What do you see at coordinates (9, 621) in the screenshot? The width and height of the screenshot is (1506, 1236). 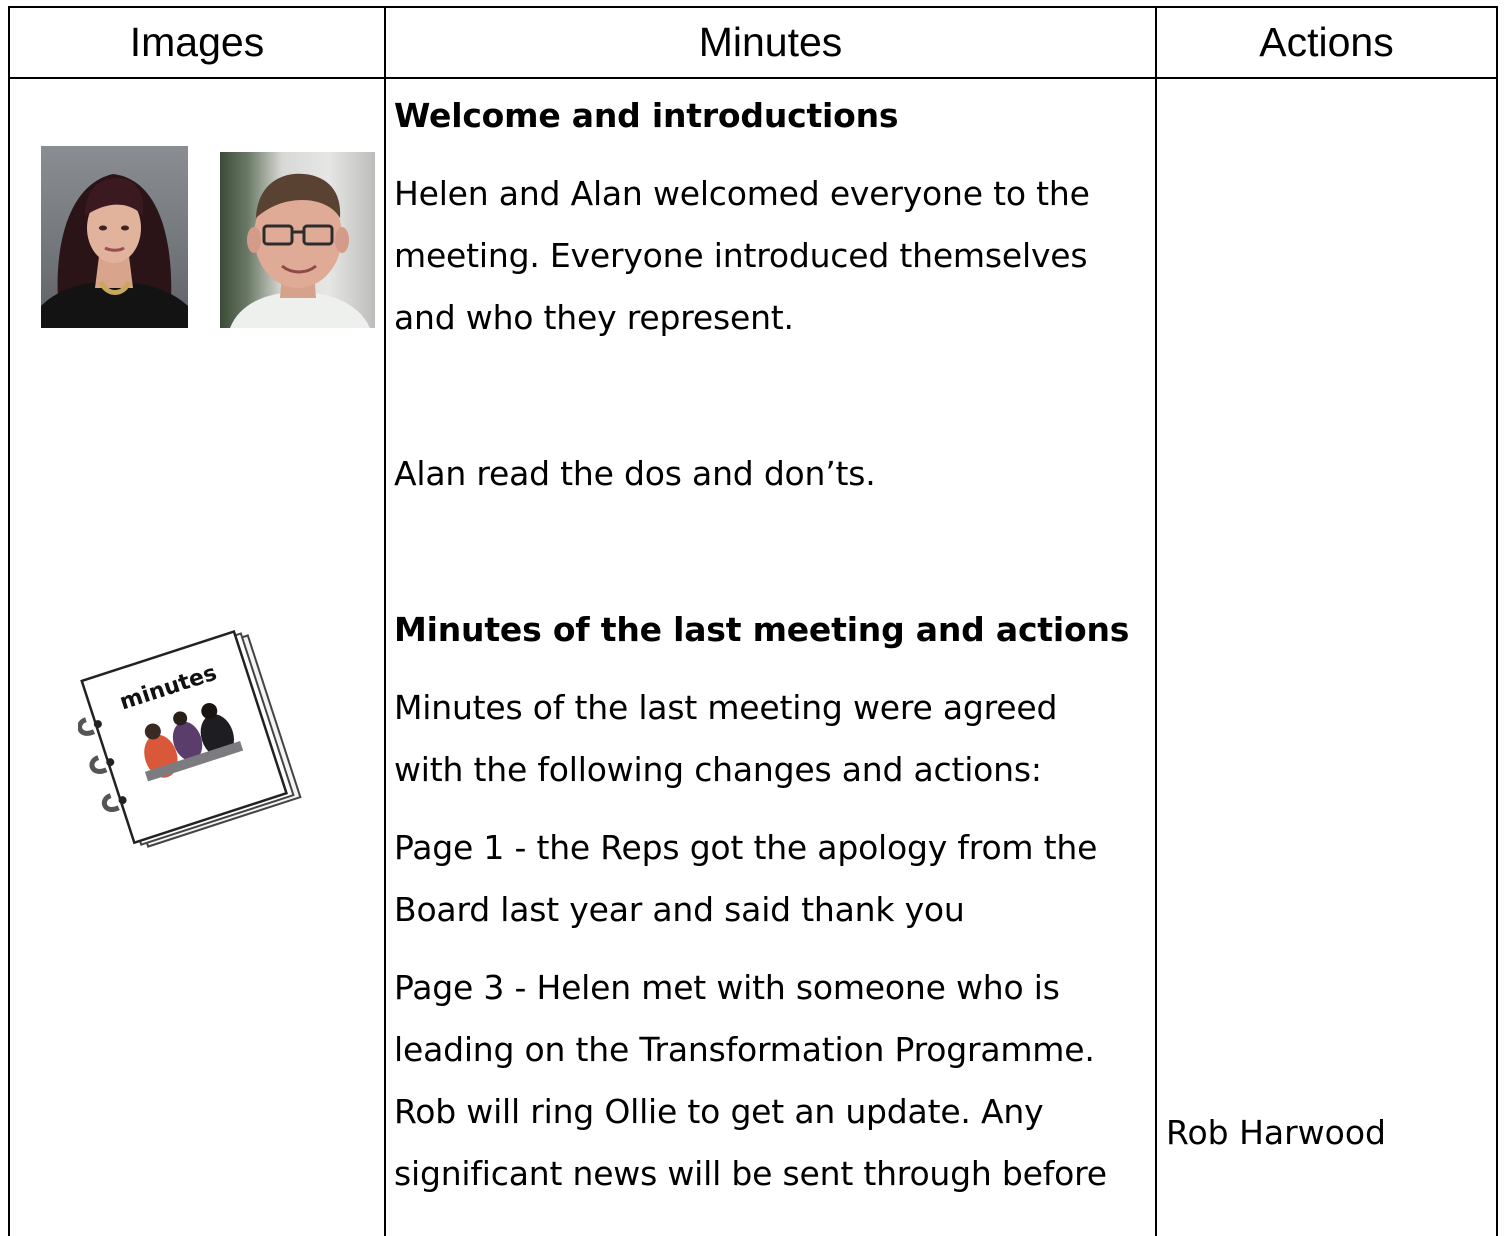 I see `table-left-border` at bounding box center [9, 621].